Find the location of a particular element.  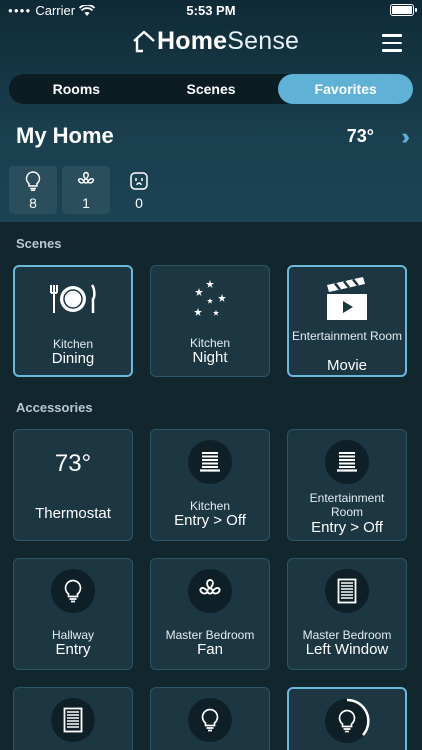

tab-rooms: Rooms is located at coordinates (76, 89).